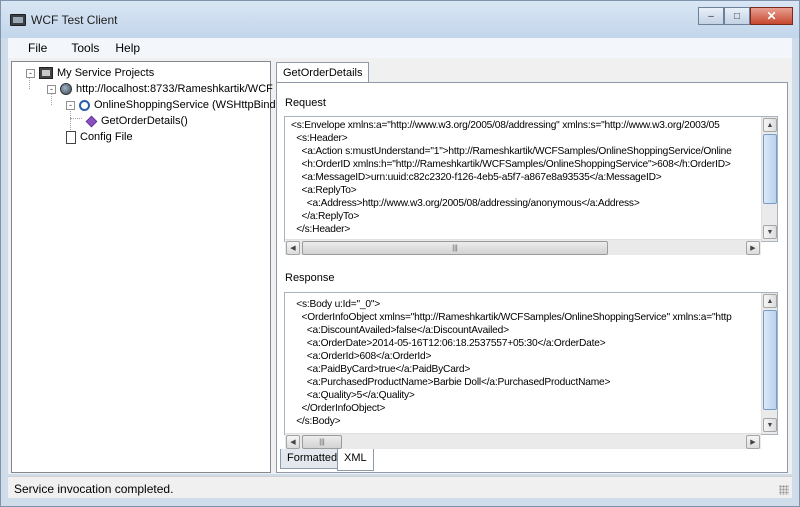 The height and width of the screenshot is (507, 800). I want to click on service-label: OnlineShoppingService (WSHttpBindi, so click(186, 105).